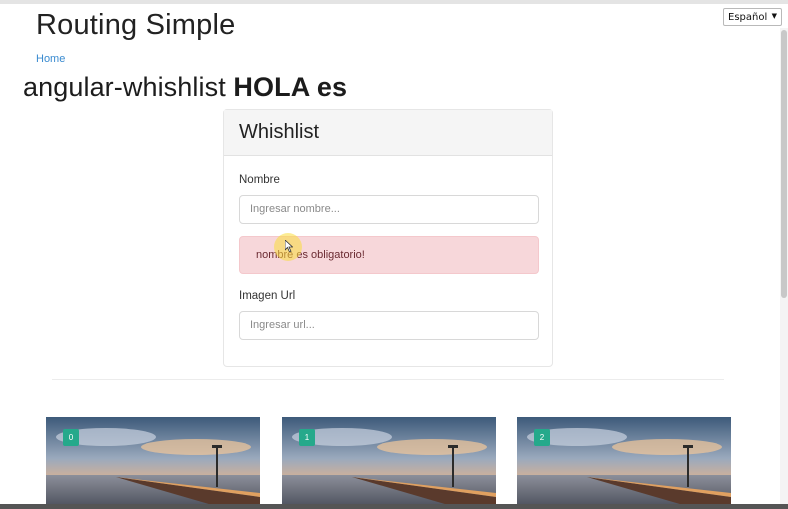 The width and height of the screenshot is (788, 509). I want to click on heading-app-name: angular-whishlist, so click(124, 87).